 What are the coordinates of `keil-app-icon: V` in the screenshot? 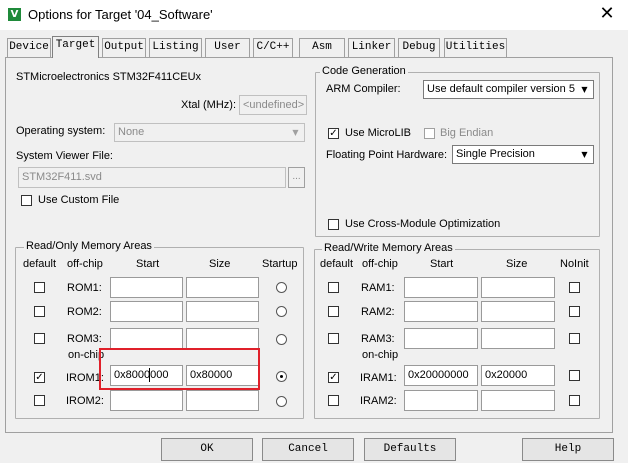 It's located at (14, 14).